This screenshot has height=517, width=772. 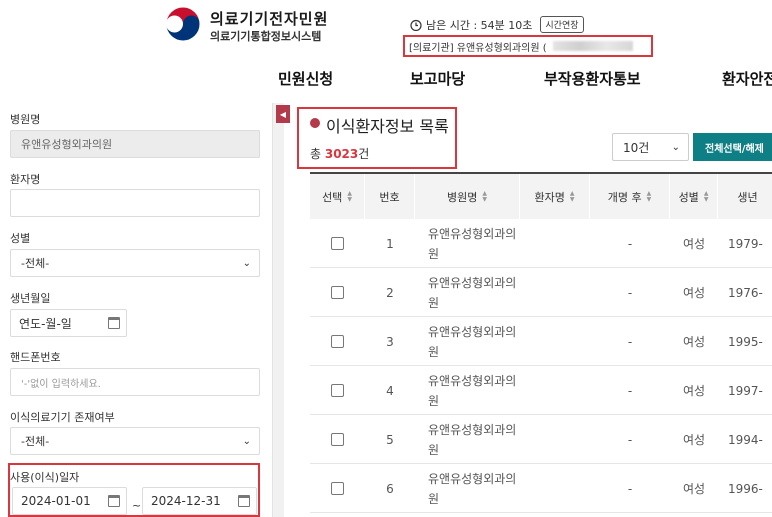 What do you see at coordinates (135, 203) in the screenshot?
I see `patient-name-input` at bounding box center [135, 203].